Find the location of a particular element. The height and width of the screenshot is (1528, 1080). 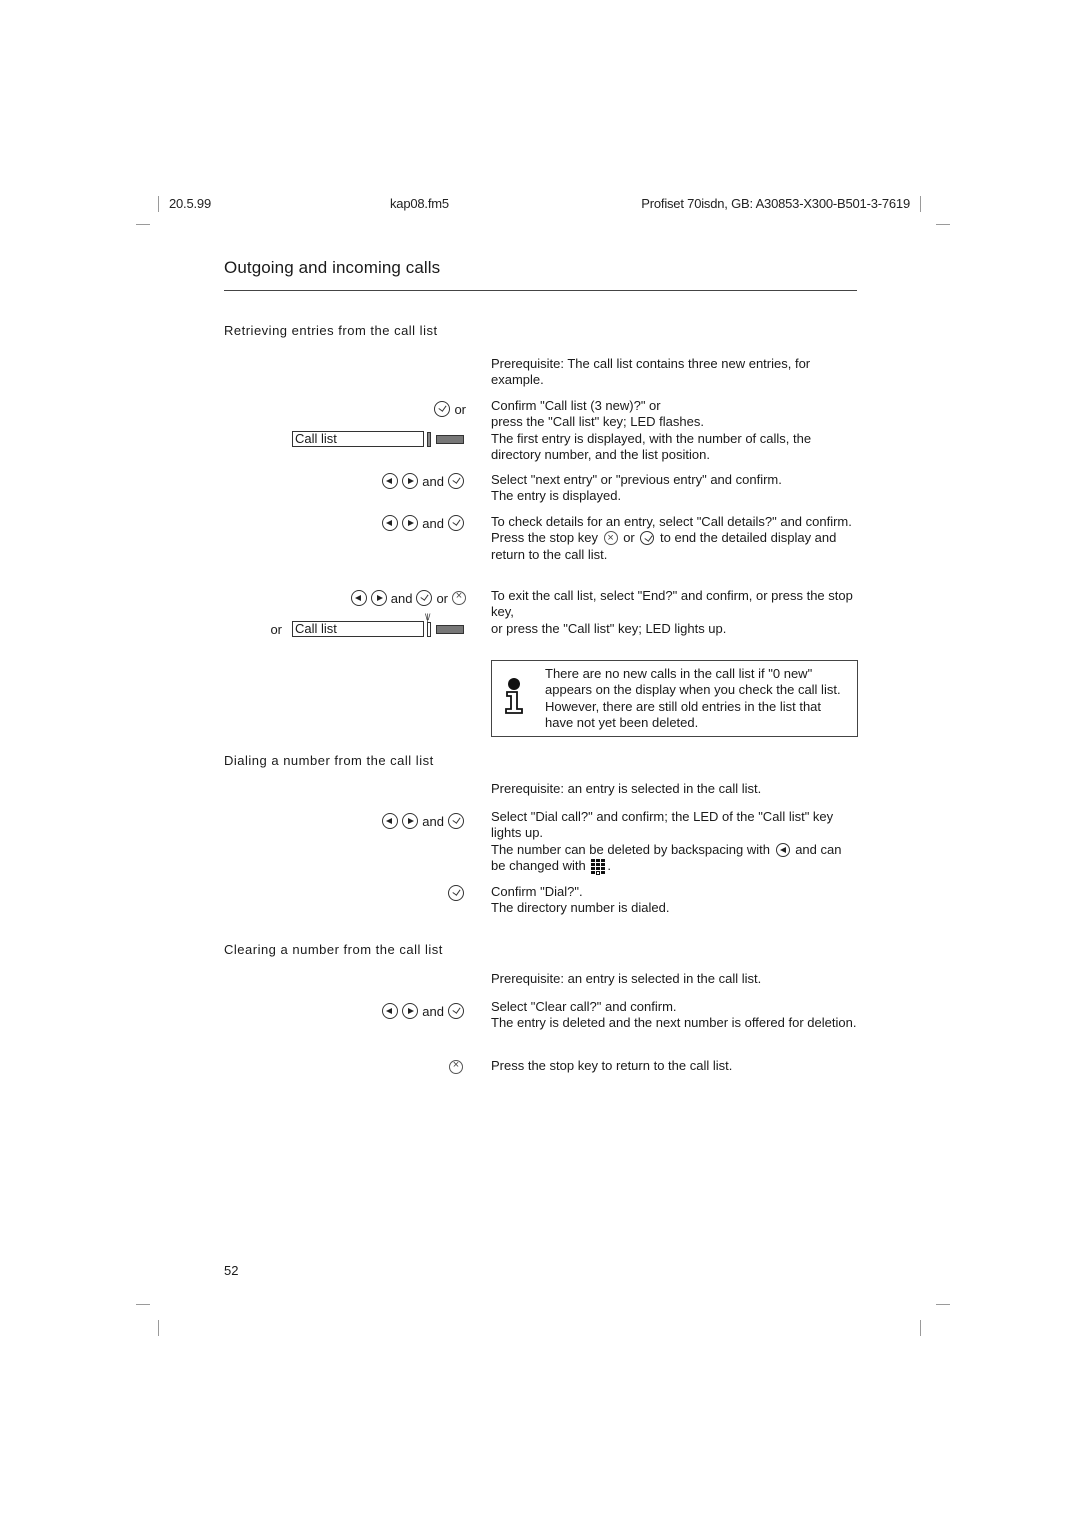

dialing-step2-keys is located at coordinates (456, 893).